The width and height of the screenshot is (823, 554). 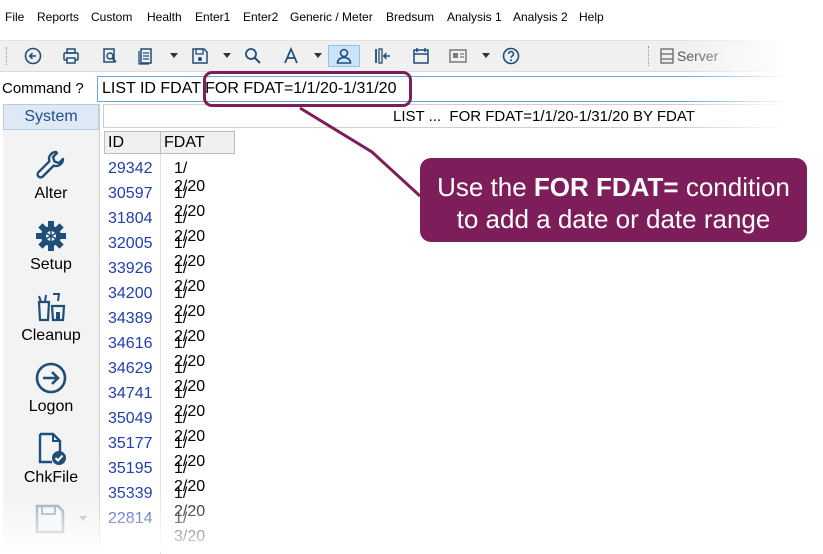 I want to click on callout-line1: Use the FOR FDAT= condition, so click(x=613, y=187).